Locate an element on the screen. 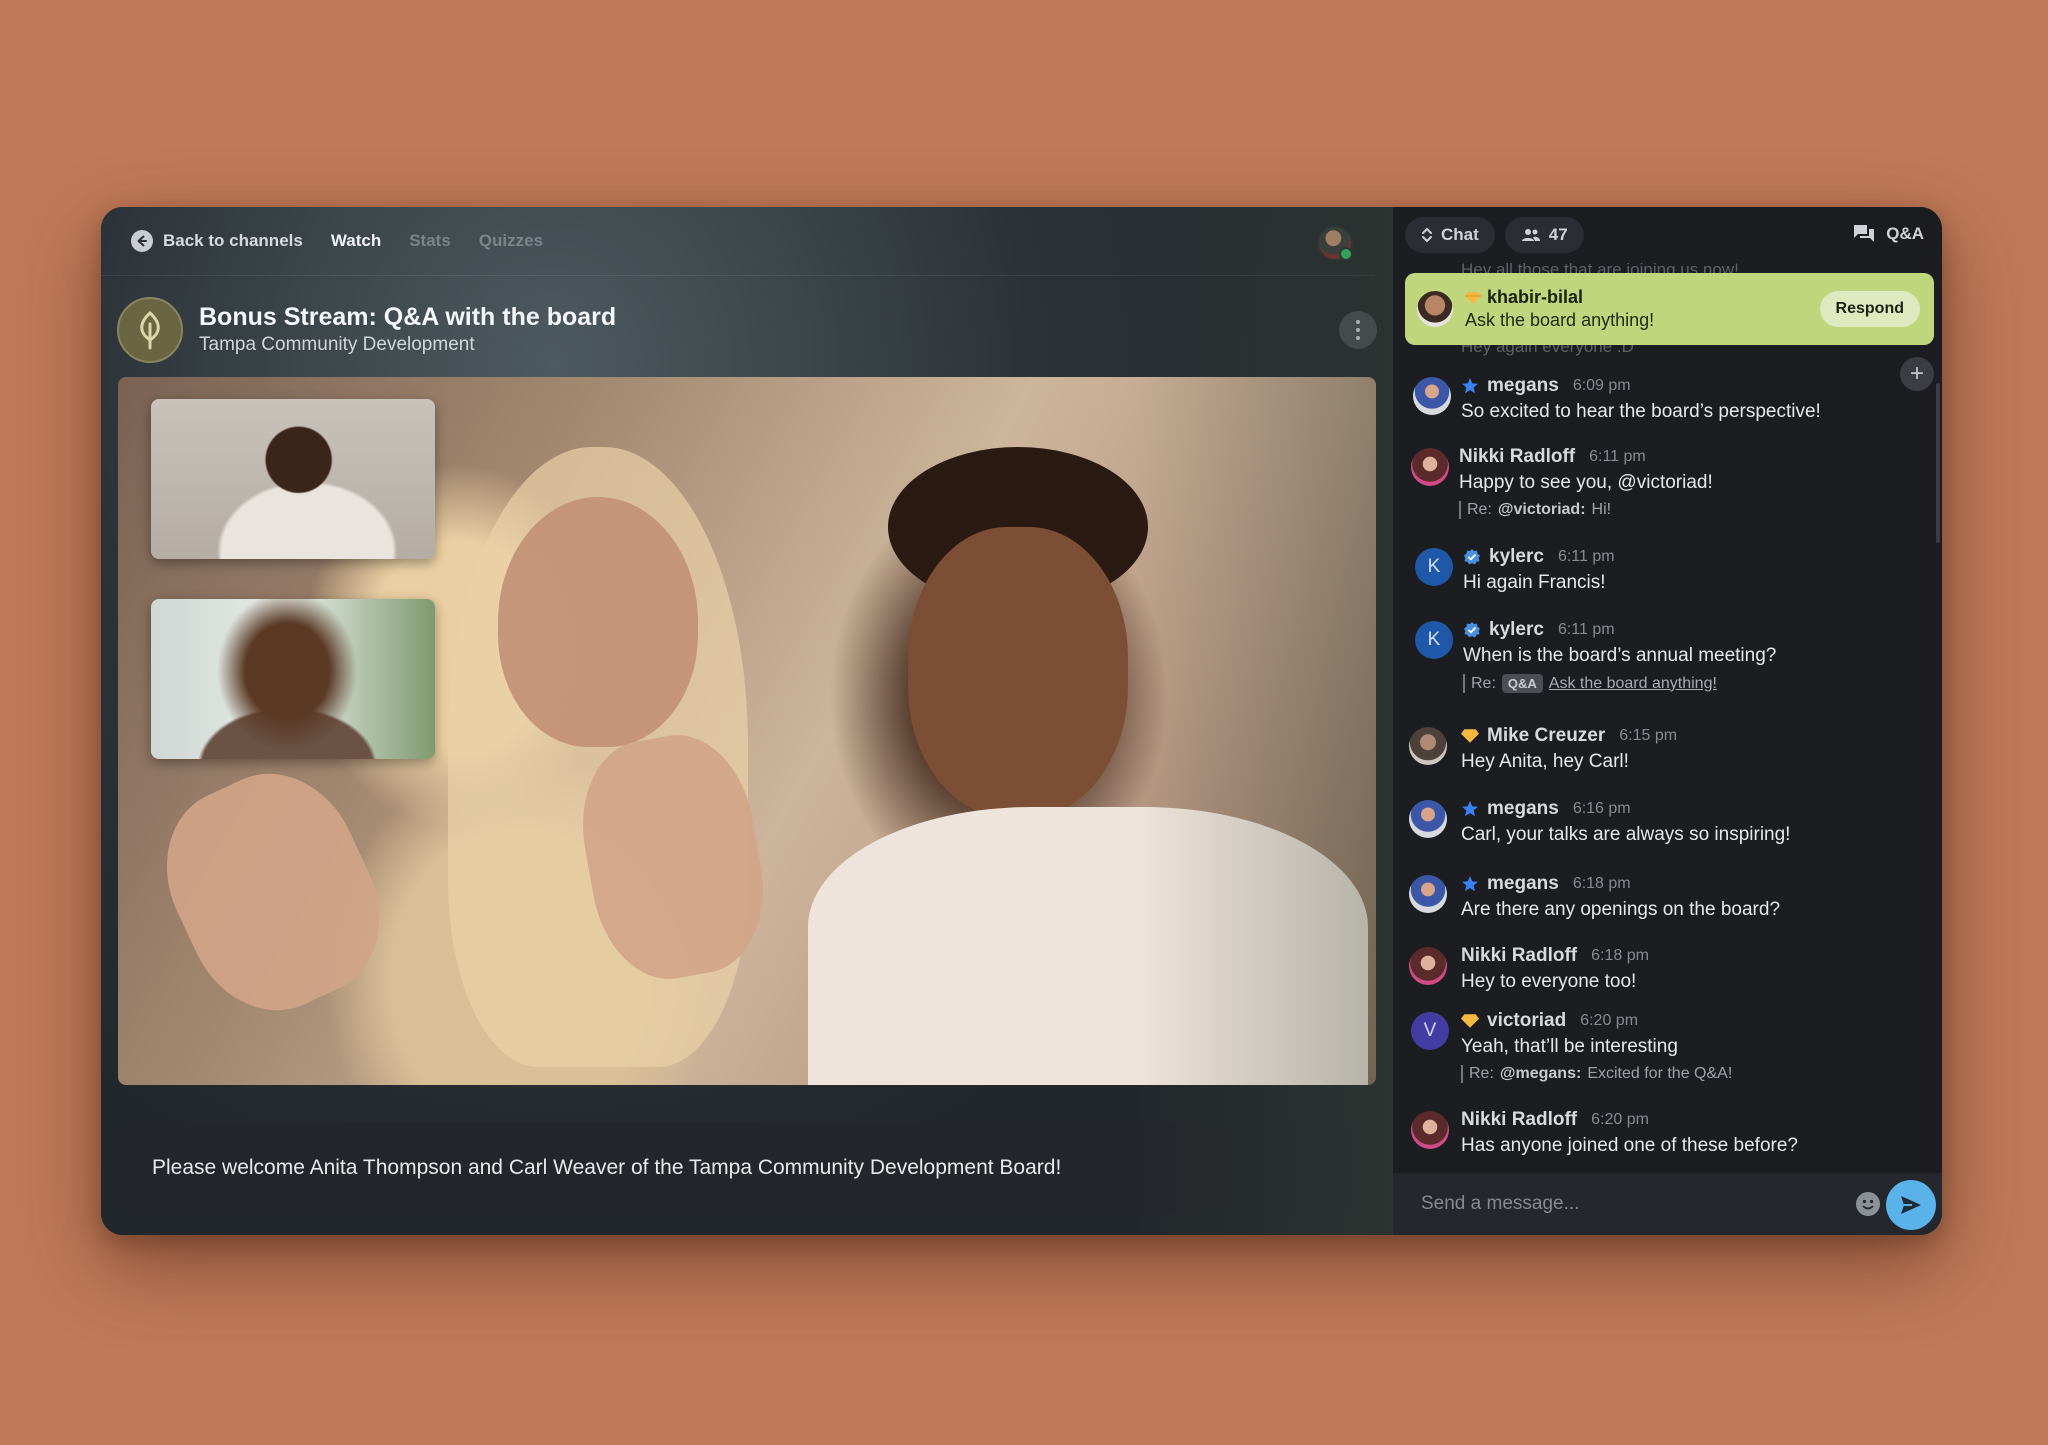 Image resolution: width=2048 pixels, height=1445 pixels. leaf-logo-icon is located at coordinates (150, 330).